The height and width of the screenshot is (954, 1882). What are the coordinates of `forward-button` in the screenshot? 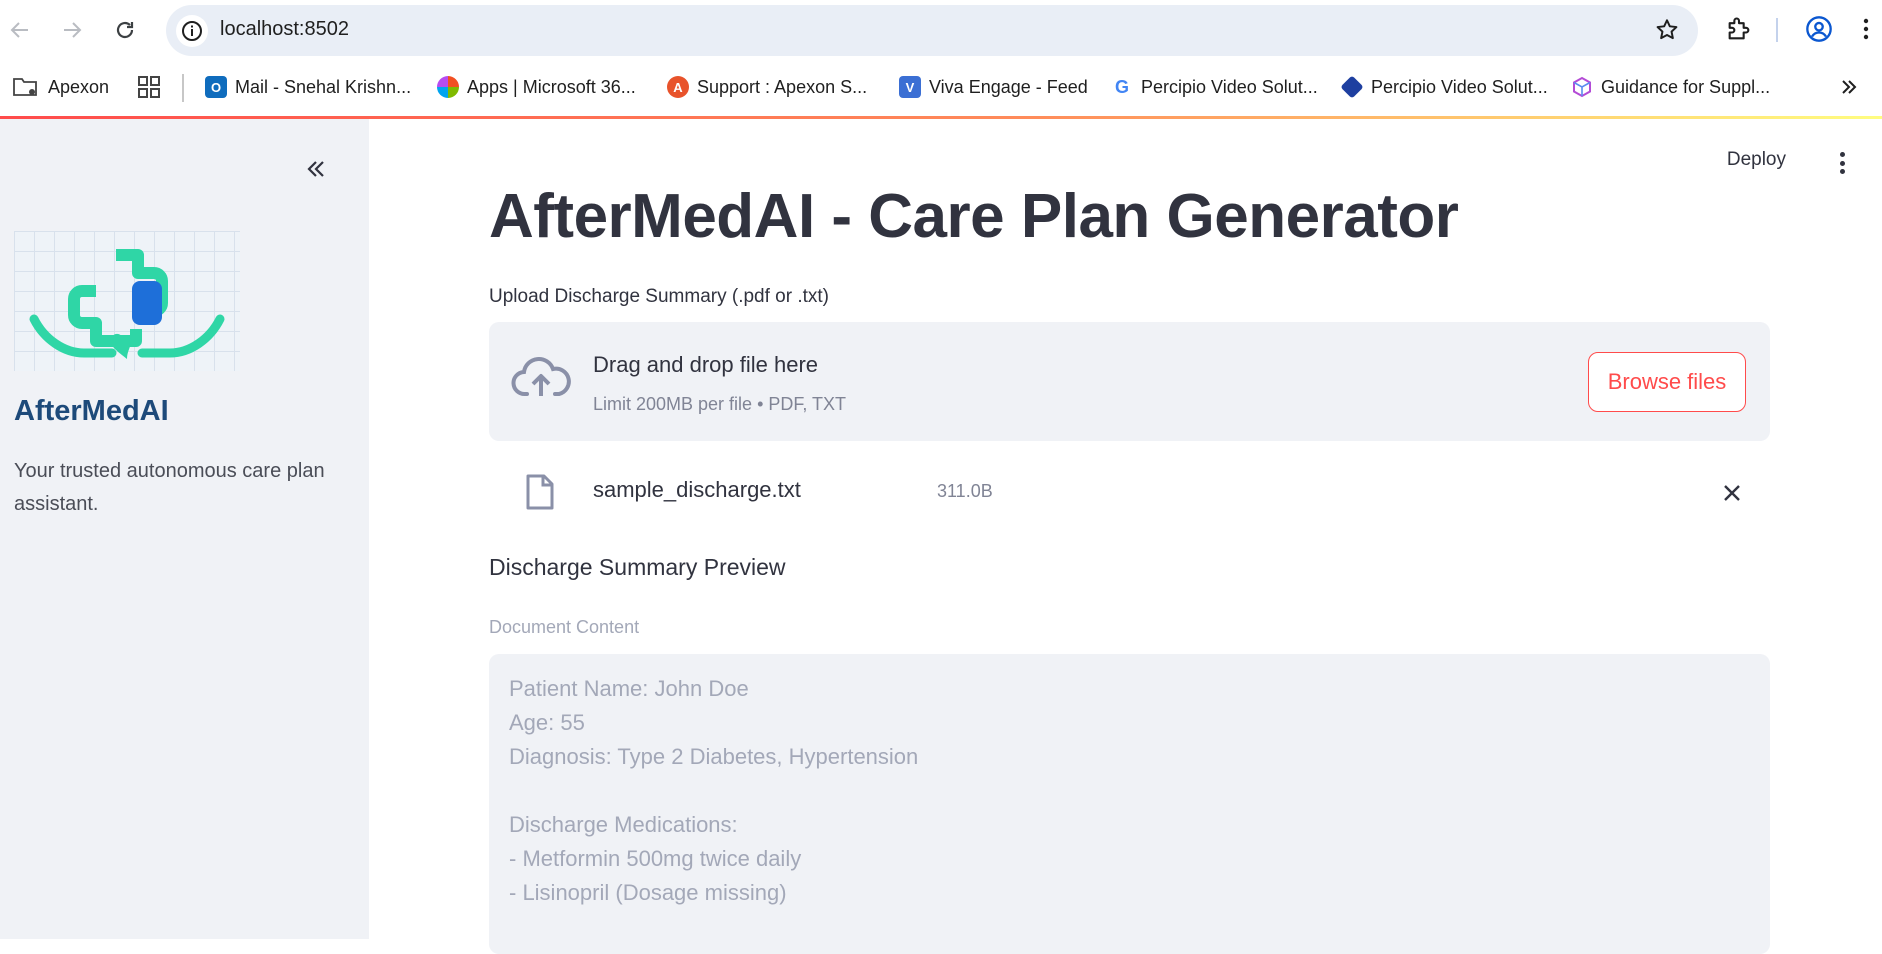 It's located at (72, 30).